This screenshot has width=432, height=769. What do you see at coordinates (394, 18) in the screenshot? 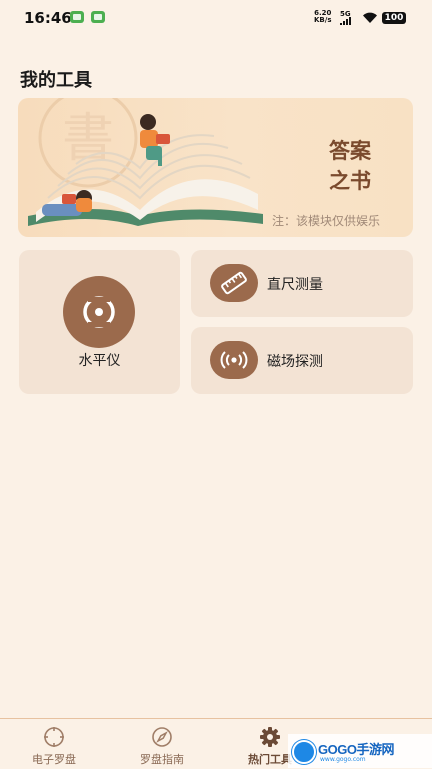
I see `battery-icon: 100` at bounding box center [394, 18].